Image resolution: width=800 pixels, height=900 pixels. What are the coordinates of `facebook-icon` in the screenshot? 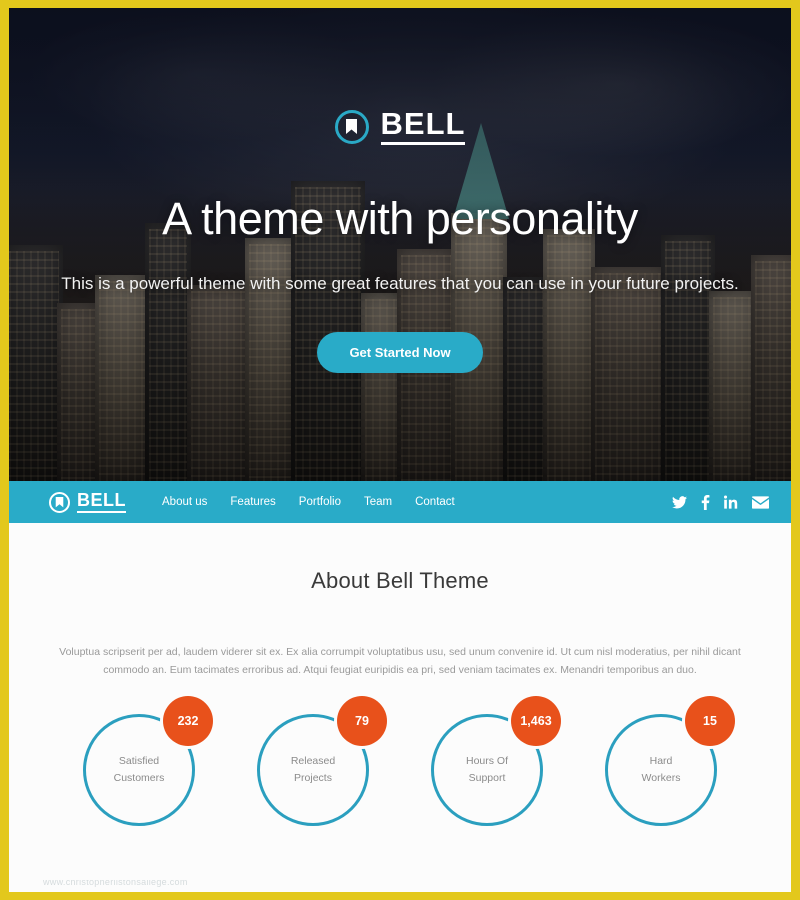 It's located at (705, 502).